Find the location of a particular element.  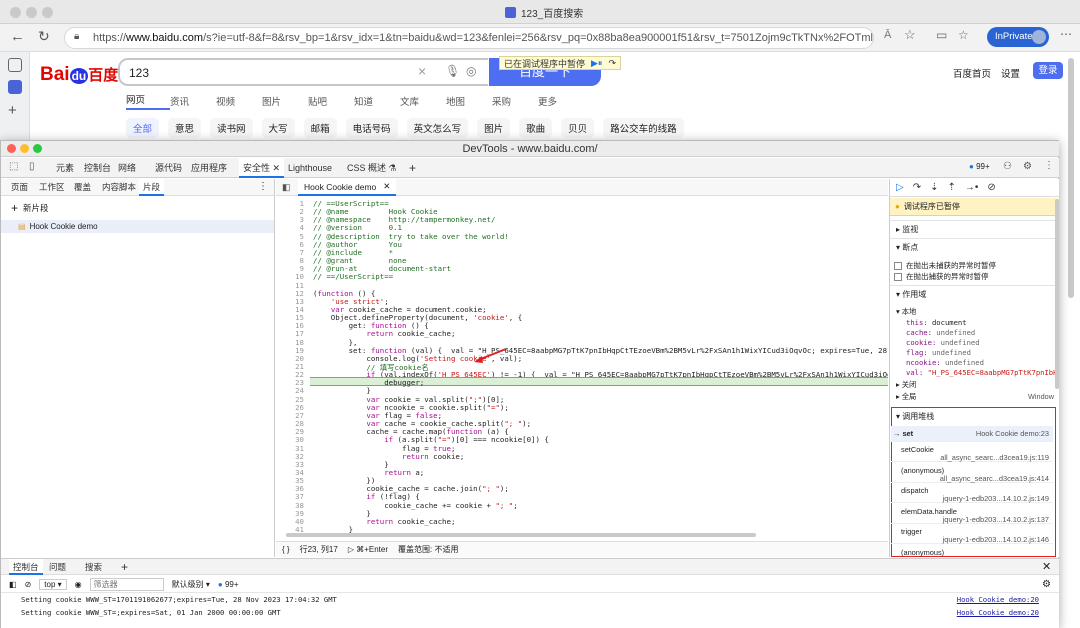

pause-caught-checkbox: 在抛出捕获的异常时暂停 is located at coordinates (941, 276).